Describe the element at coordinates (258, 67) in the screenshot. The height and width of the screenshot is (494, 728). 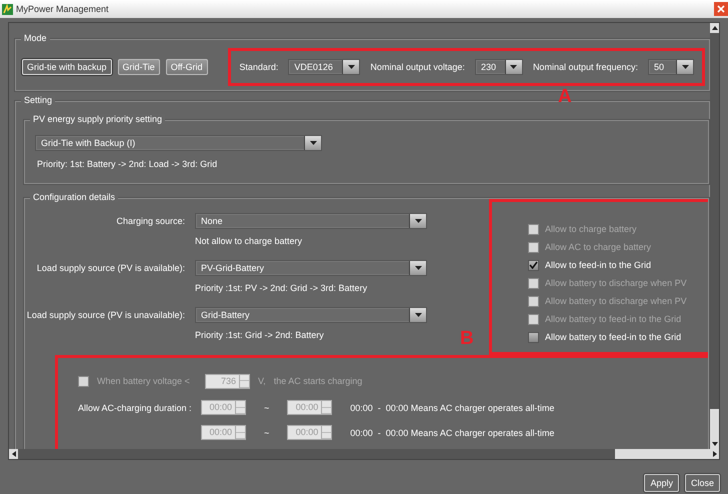
I see `field-label: Standard:` at that location.